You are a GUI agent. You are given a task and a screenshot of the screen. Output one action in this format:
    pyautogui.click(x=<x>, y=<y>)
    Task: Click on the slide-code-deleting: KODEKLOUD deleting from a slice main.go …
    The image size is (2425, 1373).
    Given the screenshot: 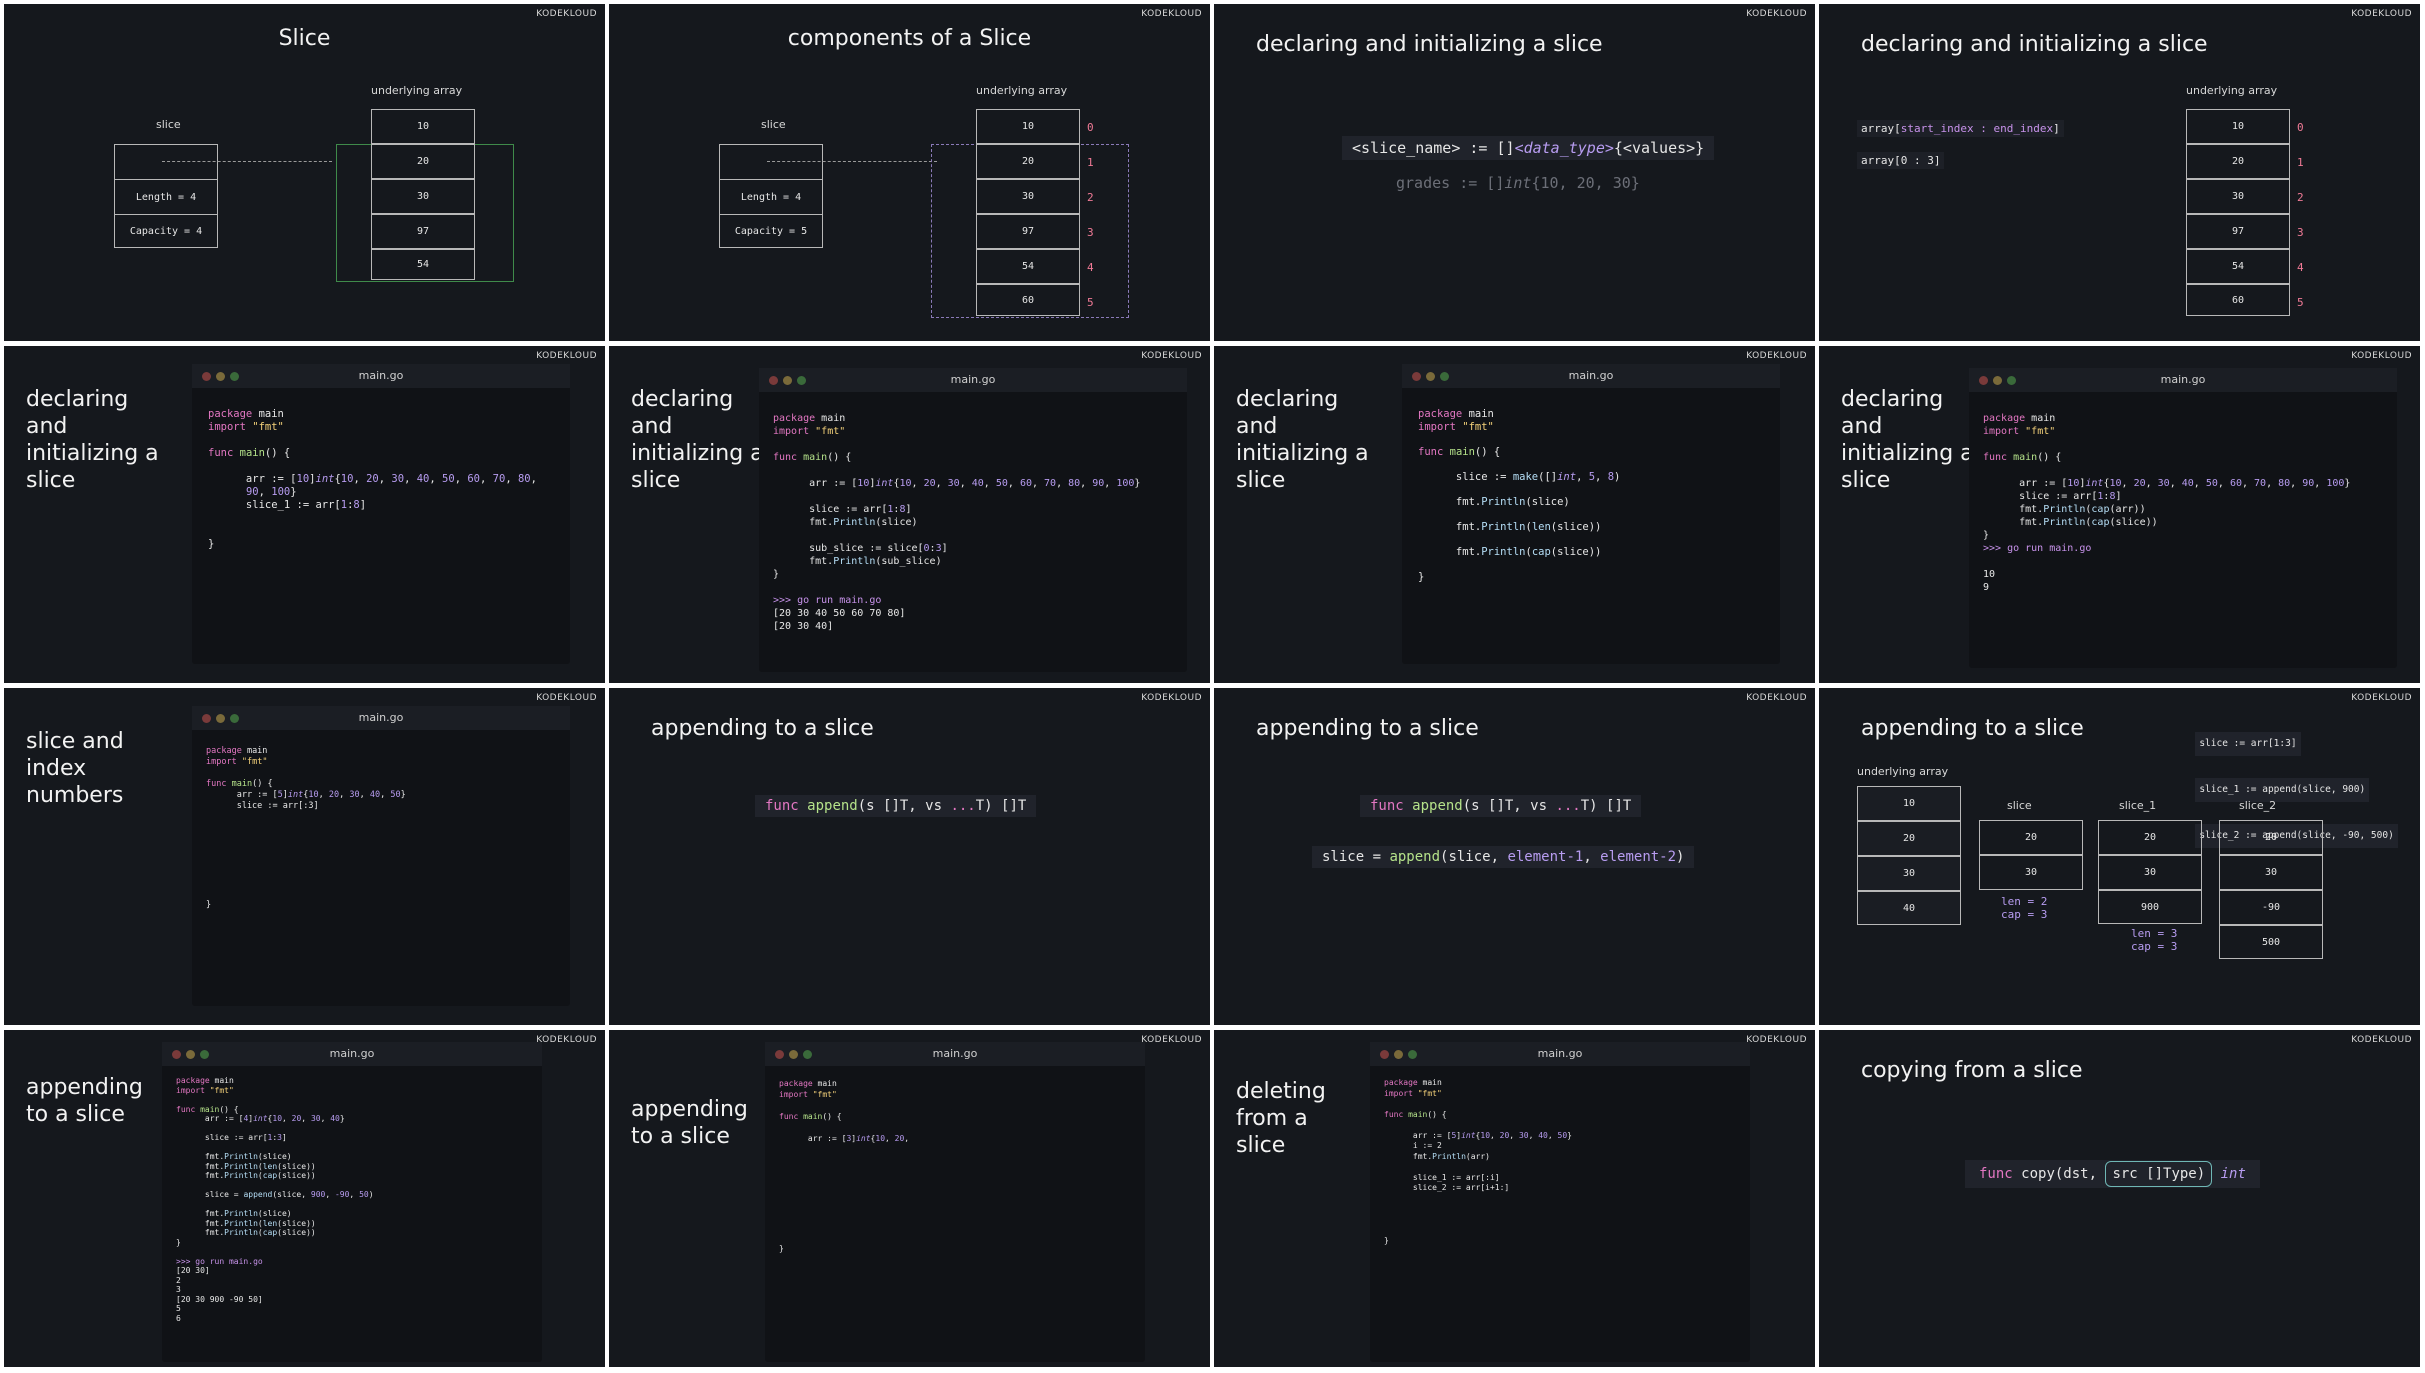 What is the action you would take?
    pyautogui.click(x=1514, y=1198)
    